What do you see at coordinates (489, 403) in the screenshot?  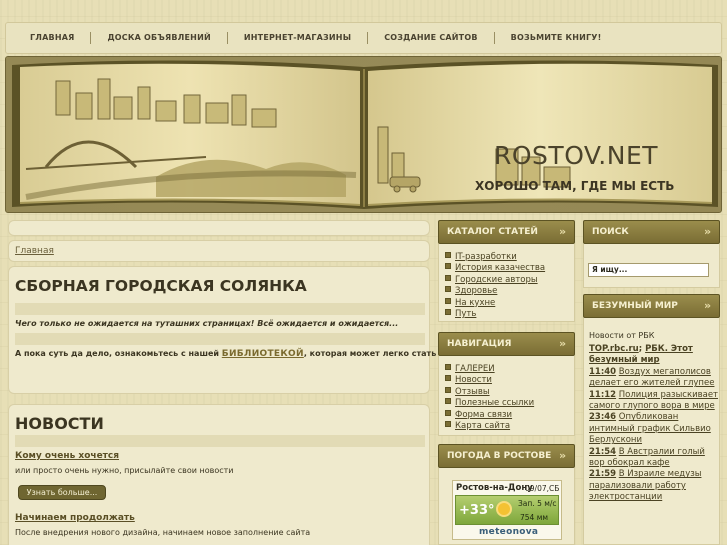 I see `navigation-item: Полезные ссылки` at bounding box center [489, 403].